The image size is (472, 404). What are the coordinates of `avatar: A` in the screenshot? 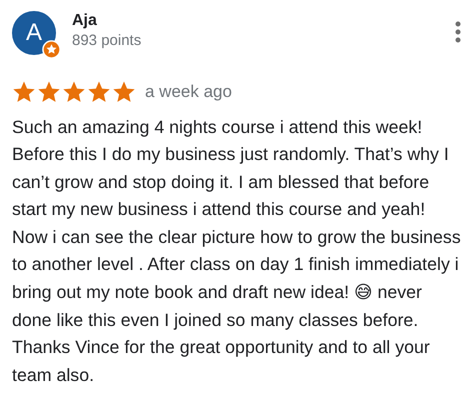 It's located at (34, 33).